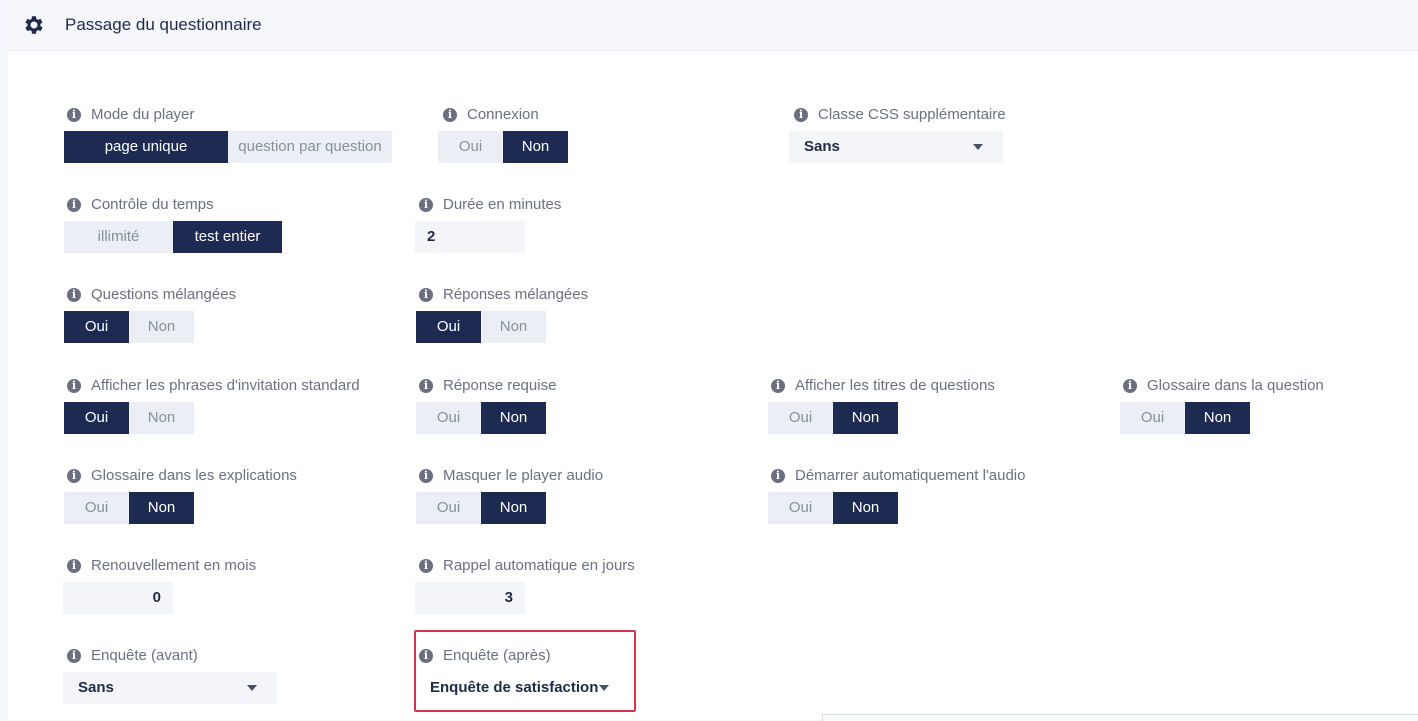 This screenshot has height=721, width=1418. Describe the element at coordinates (170, 688) in the screenshot. I see `select-enquete-avant: Sans` at that location.